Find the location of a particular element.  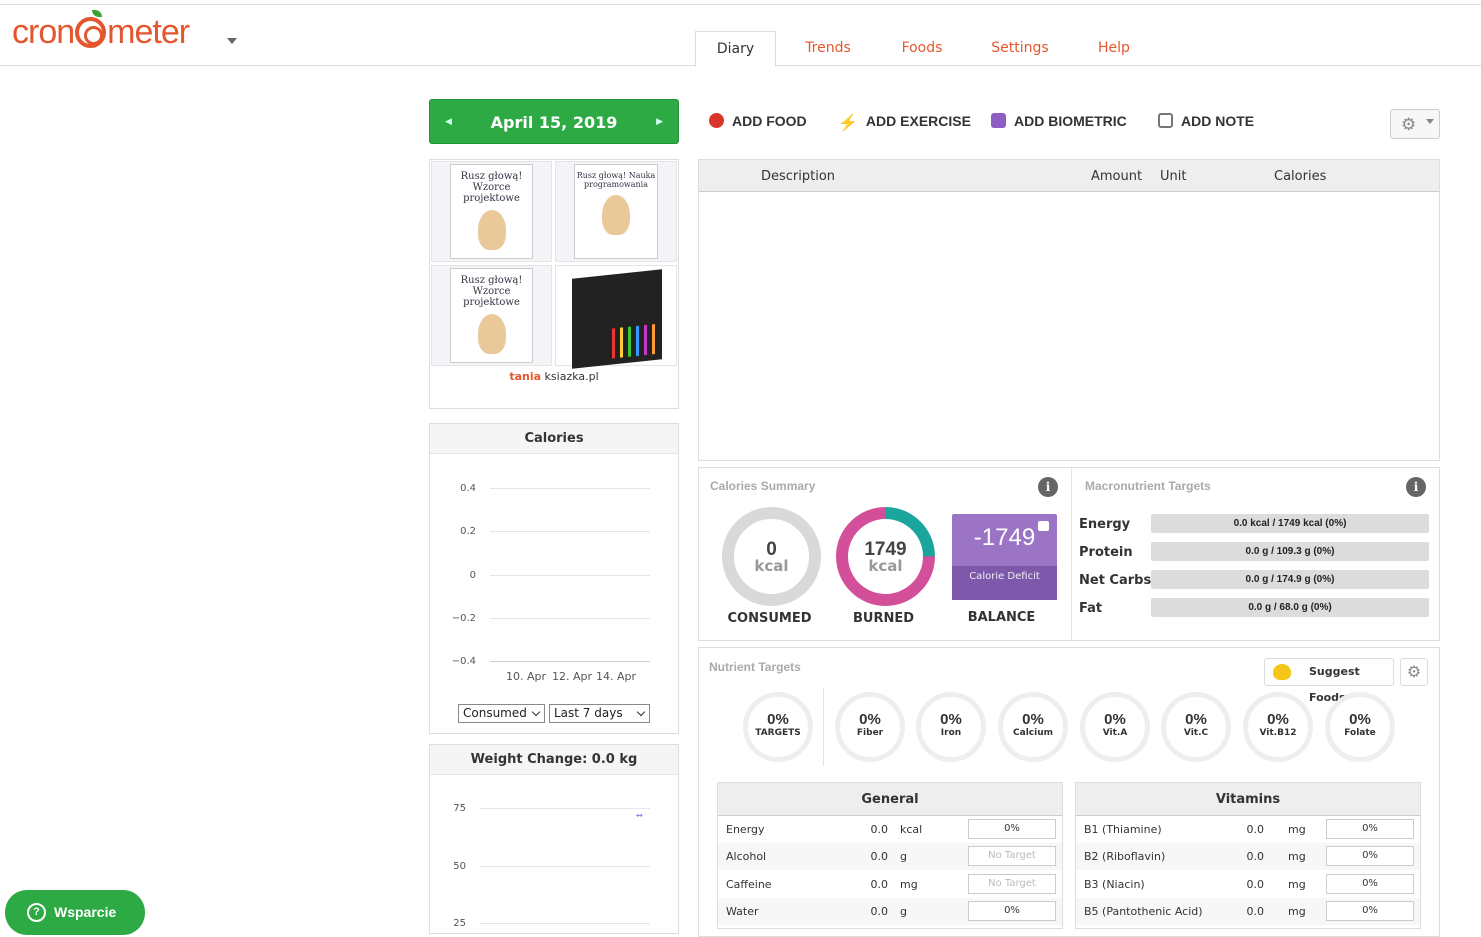

apple-icon is located at coordinates (716, 120).